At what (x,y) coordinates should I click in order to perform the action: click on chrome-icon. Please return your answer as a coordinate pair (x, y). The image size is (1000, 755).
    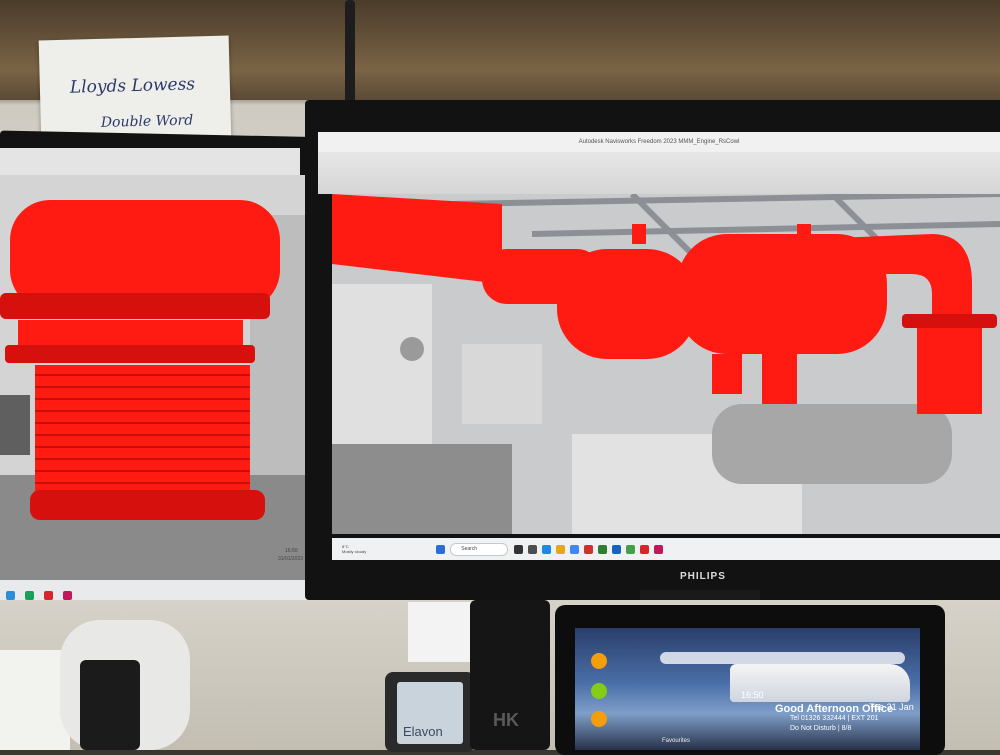
    Looking at the image, I should click on (575, 549).